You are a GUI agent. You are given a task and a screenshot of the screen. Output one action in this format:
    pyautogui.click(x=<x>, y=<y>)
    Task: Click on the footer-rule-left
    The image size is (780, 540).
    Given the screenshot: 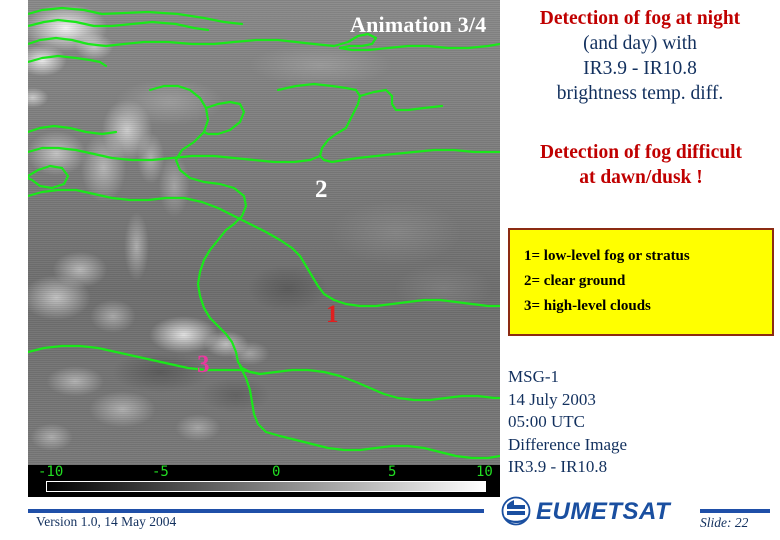 What is the action you would take?
    pyautogui.click(x=256, y=511)
    